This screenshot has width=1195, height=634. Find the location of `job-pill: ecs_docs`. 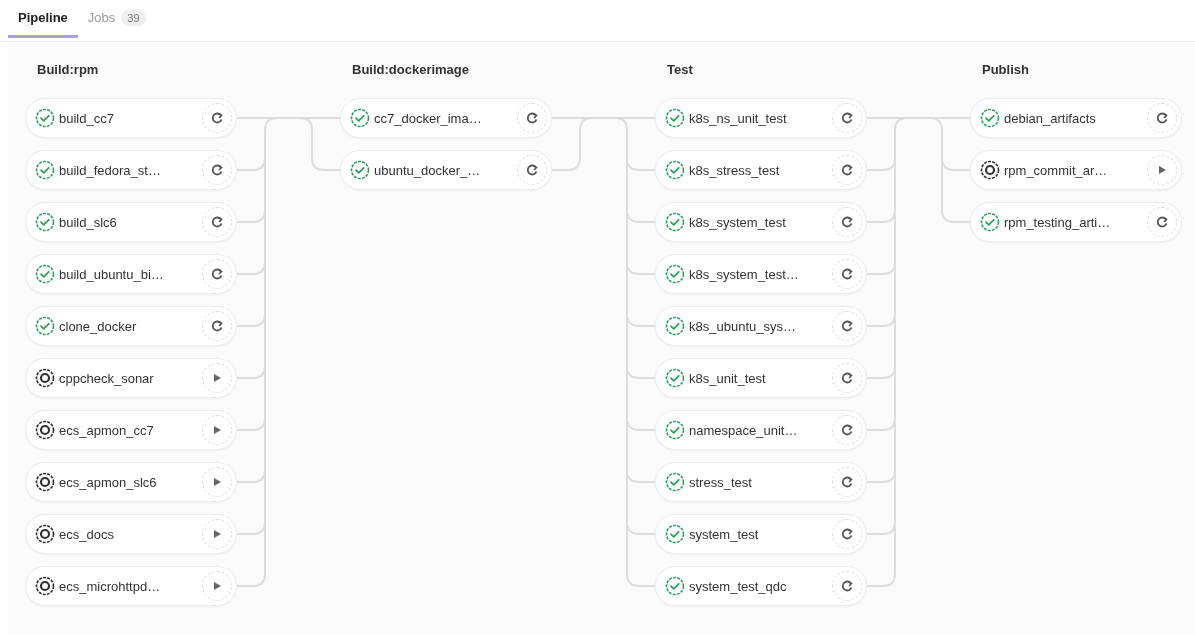

job-pill: ecs_docs is located at coordinates (131, 534).